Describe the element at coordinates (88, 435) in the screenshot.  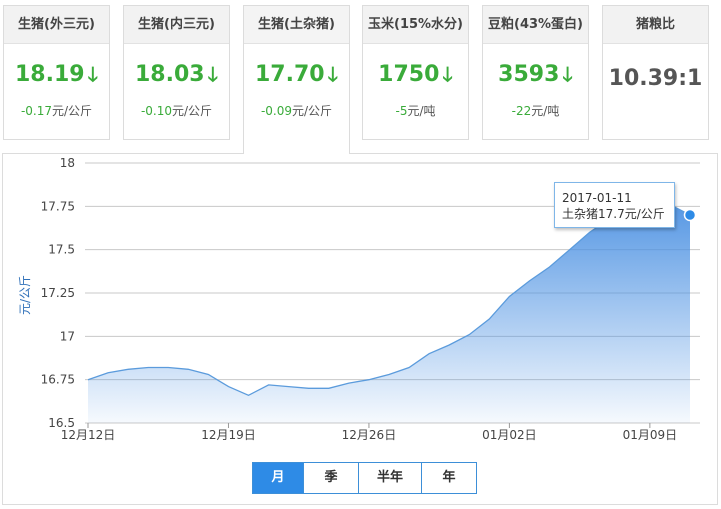
I see `x-tick-label: 12月12日` at that location.